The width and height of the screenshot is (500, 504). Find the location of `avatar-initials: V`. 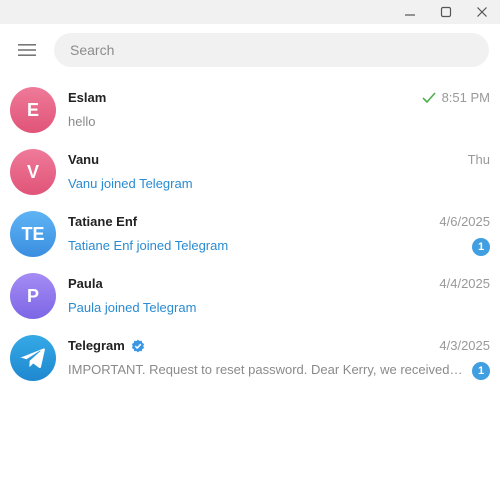

avatar-initials: V is located at coordinates (32, 171).